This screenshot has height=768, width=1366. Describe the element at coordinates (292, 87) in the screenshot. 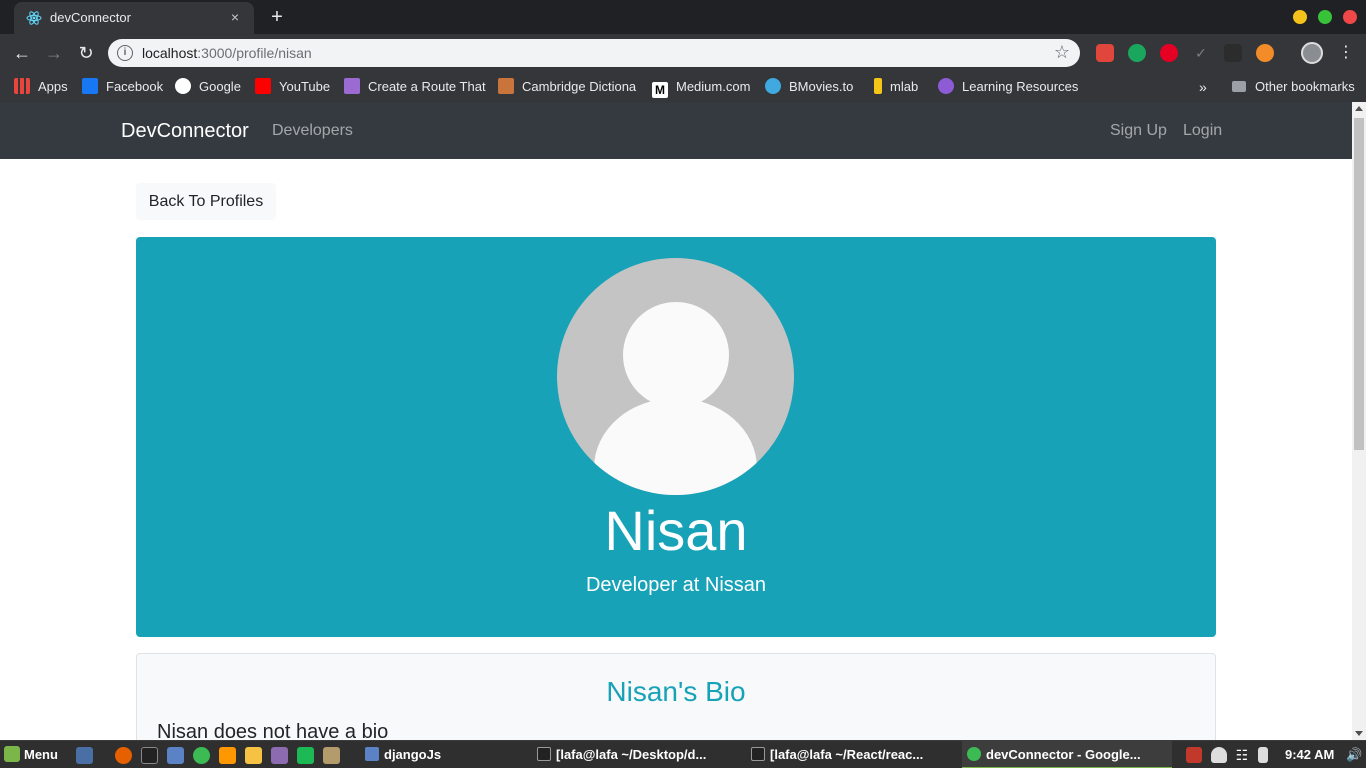

I see `bookmark-youtube: YouTube` at that location.